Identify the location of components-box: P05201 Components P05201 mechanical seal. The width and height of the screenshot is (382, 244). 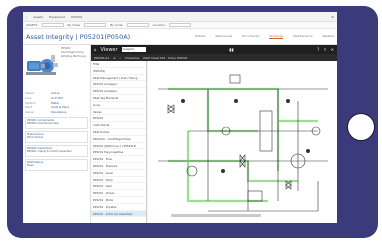
(56, 122).